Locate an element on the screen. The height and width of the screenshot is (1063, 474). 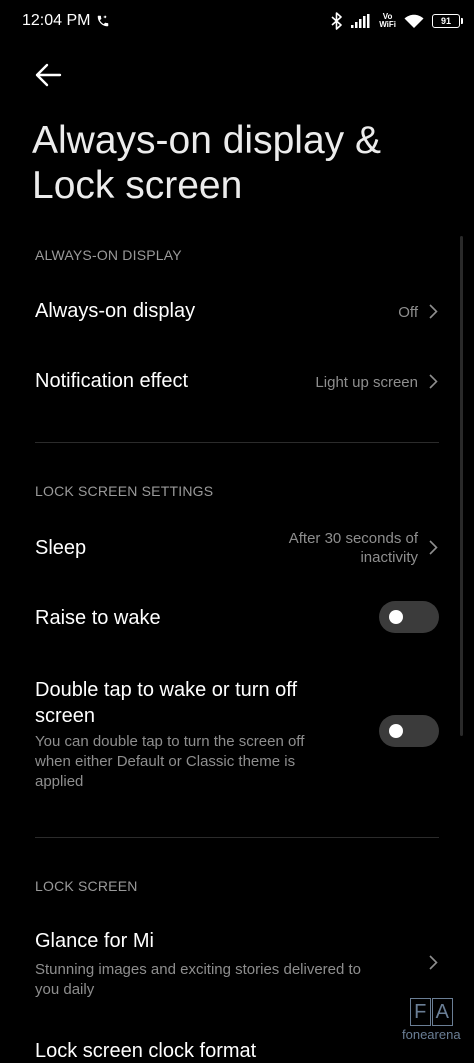
page-title: Always-on display & Lock screen is located at coordinates (206, 163).